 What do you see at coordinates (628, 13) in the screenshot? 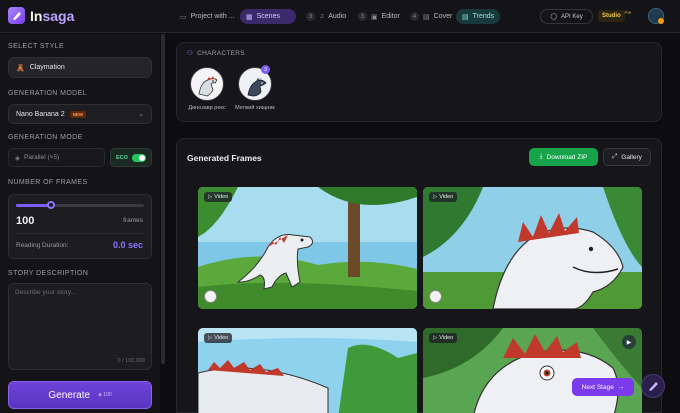
I see `credits-indicator: ⚡∞` at bounding box center [628, 13].